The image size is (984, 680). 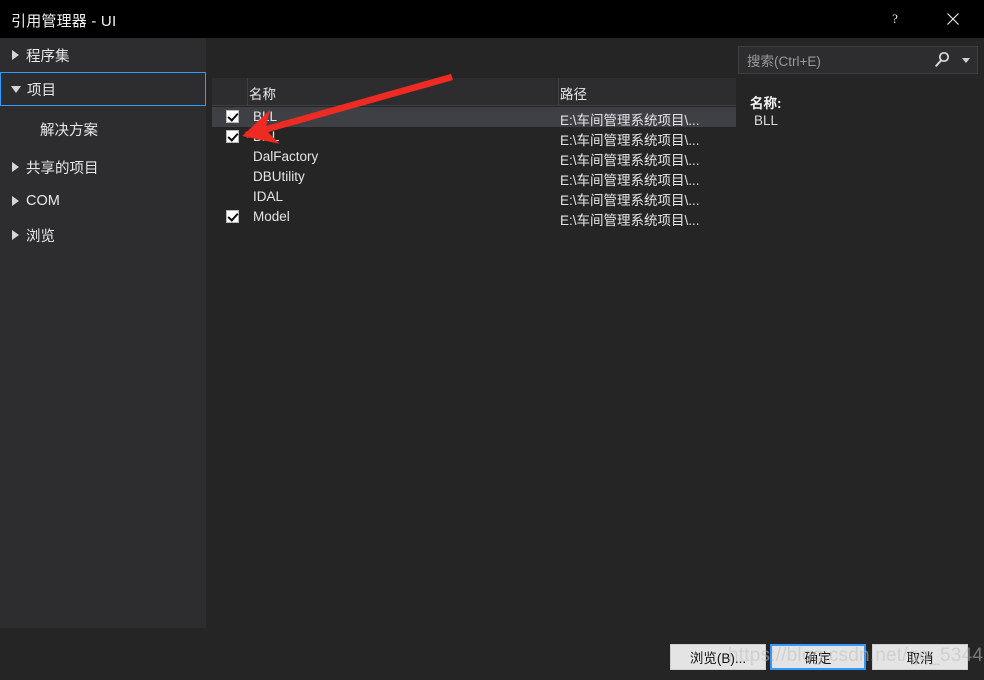 I want to click on detail-name-value: BLL, so click(x=766, y=120).